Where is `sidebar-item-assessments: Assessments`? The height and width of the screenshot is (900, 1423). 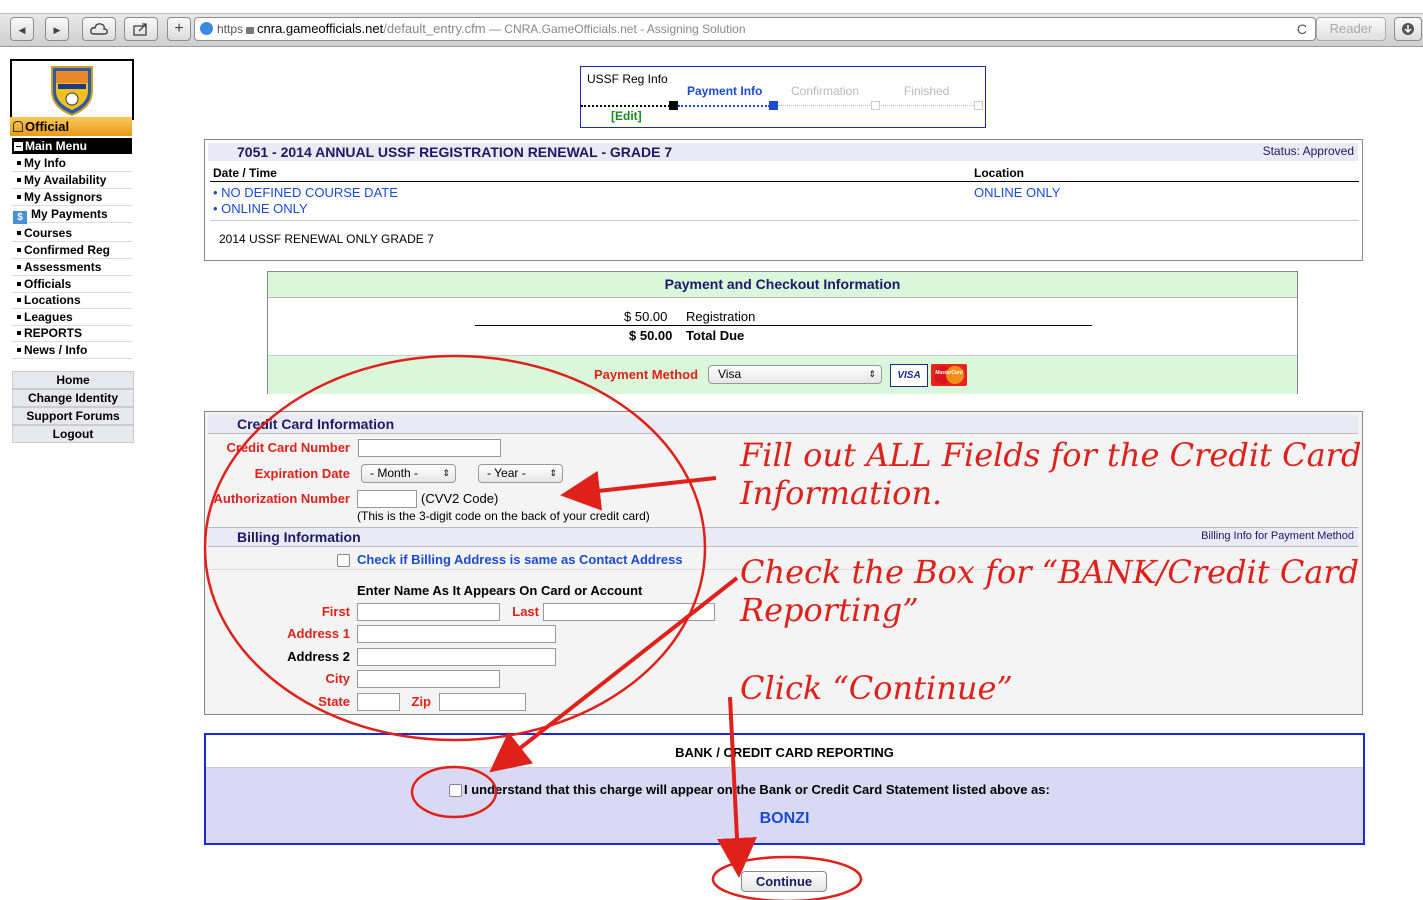
sidebar-item-assessments: Assessments is located at coordinates (72, 267).